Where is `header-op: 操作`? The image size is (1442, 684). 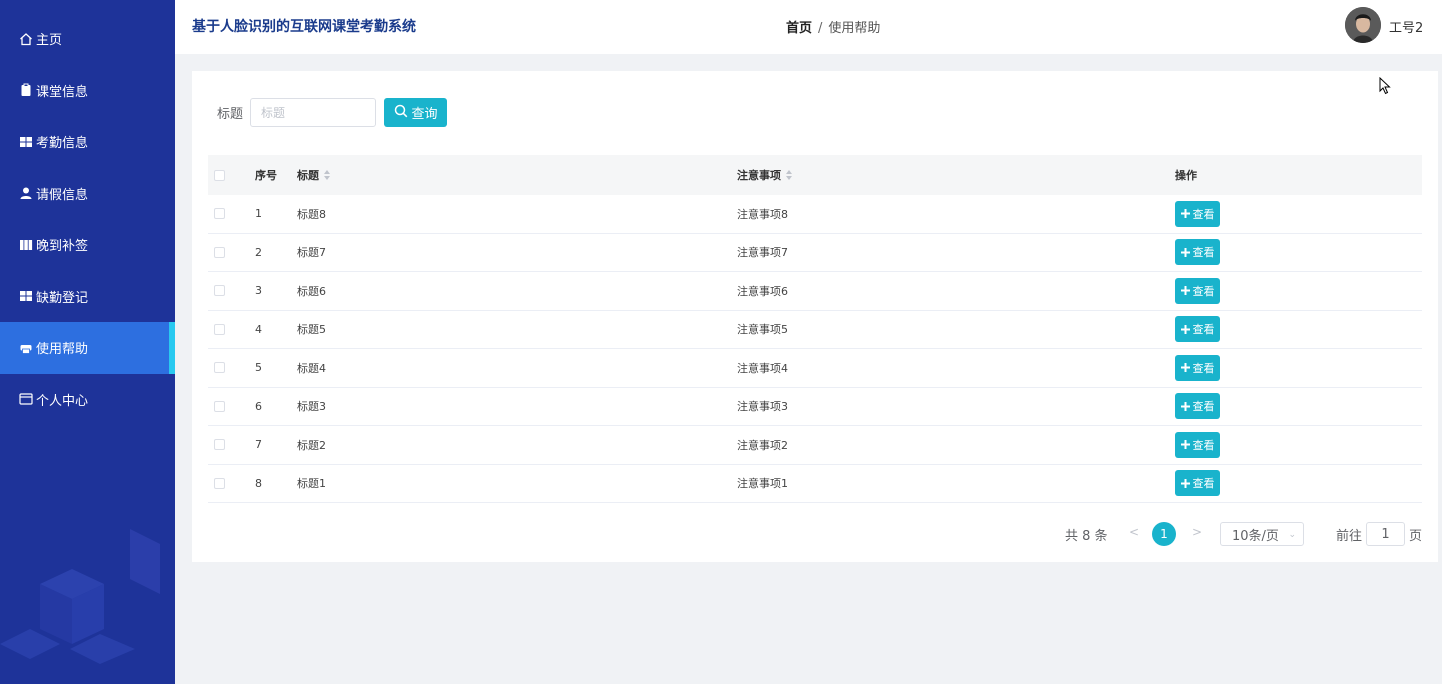 header-op: 操作 is located at coordinates (1186, 175).